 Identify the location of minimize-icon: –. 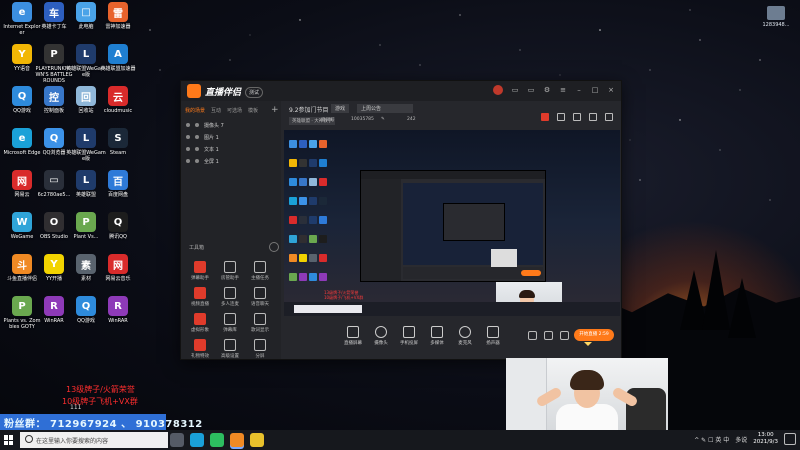
(579, 90).